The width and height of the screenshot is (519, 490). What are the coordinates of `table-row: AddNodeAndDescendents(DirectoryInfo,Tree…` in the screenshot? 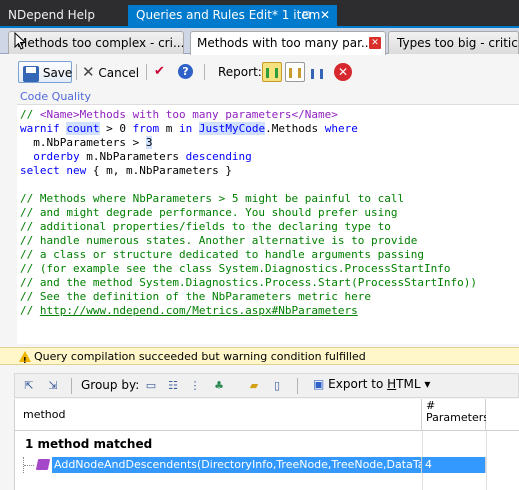 It's located at (250, 465).